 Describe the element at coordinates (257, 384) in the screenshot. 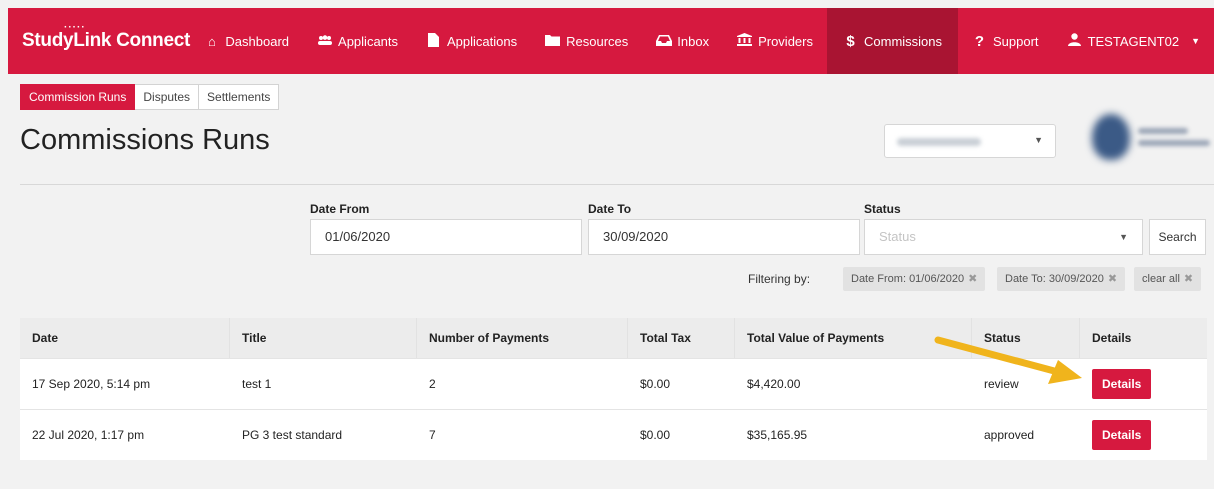

I see `cell-title: test 1` at that location.